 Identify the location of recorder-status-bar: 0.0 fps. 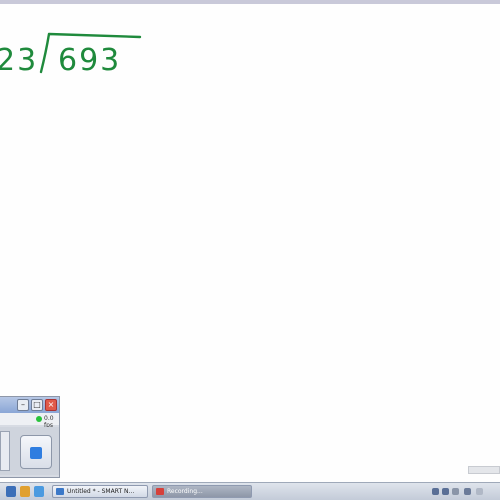
(29, 421).